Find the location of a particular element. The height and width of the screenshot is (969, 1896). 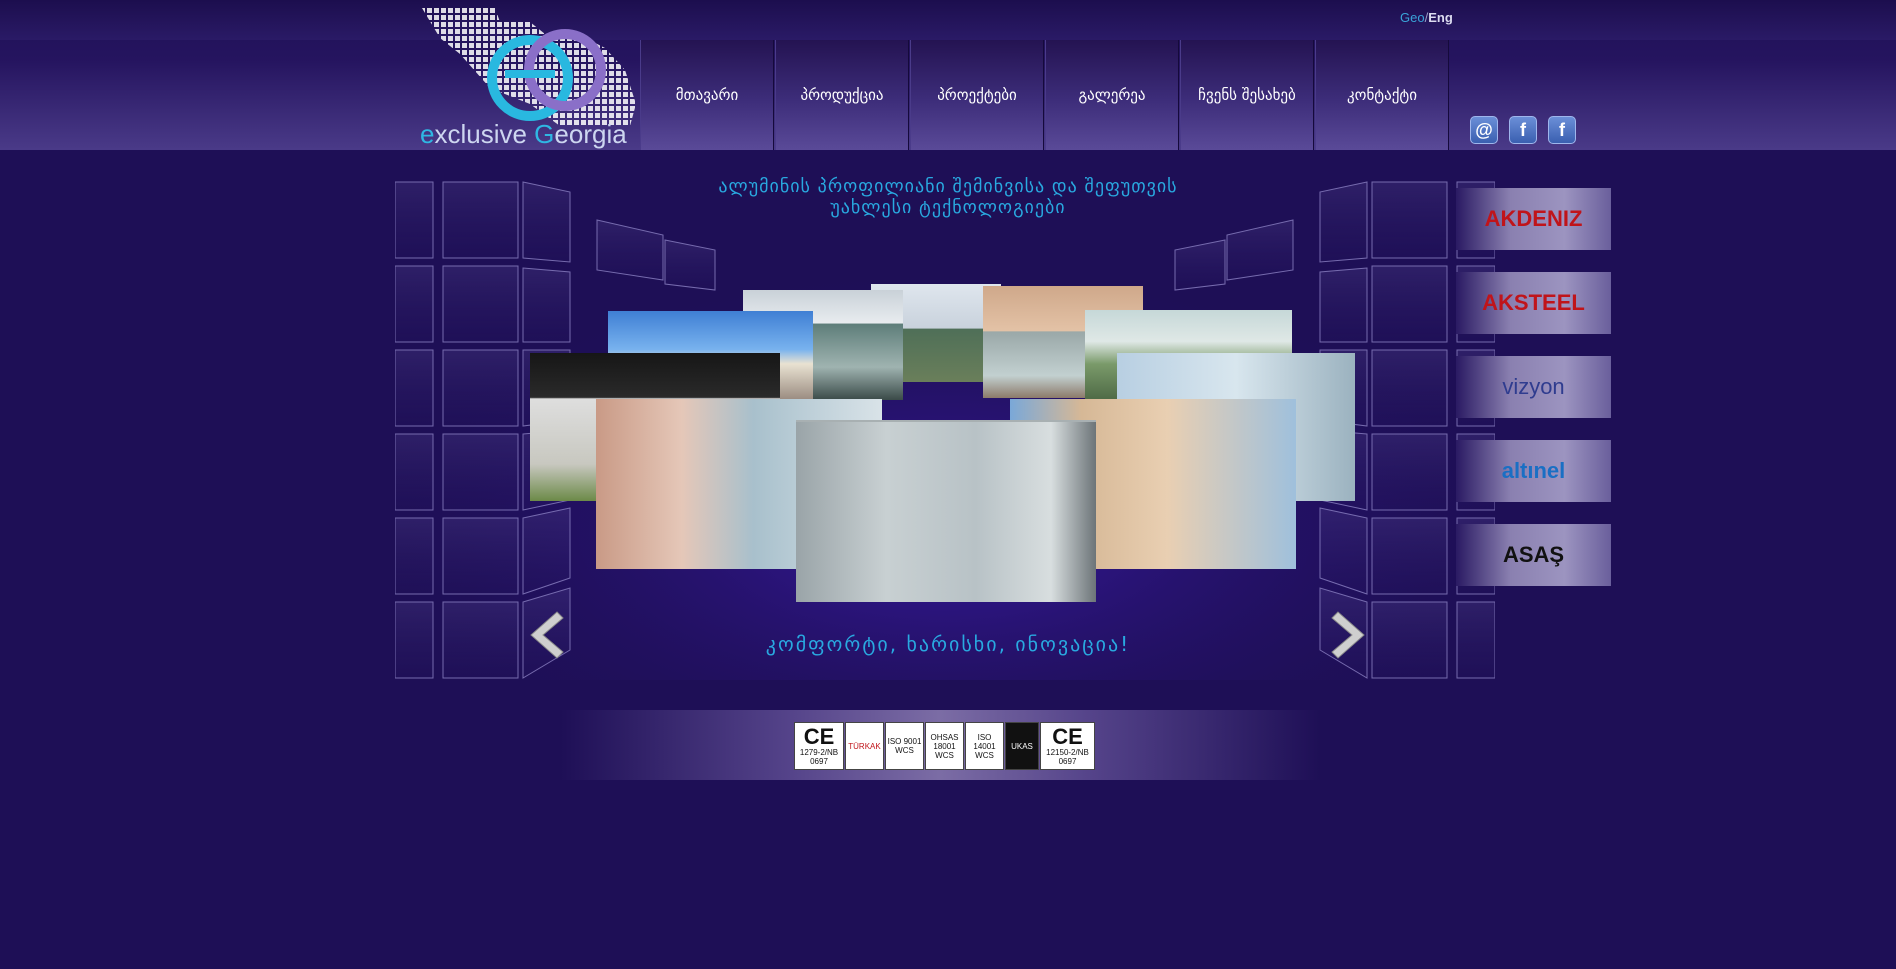

partner-logo: AKDENIZ is located at coordinates (1533, 219).